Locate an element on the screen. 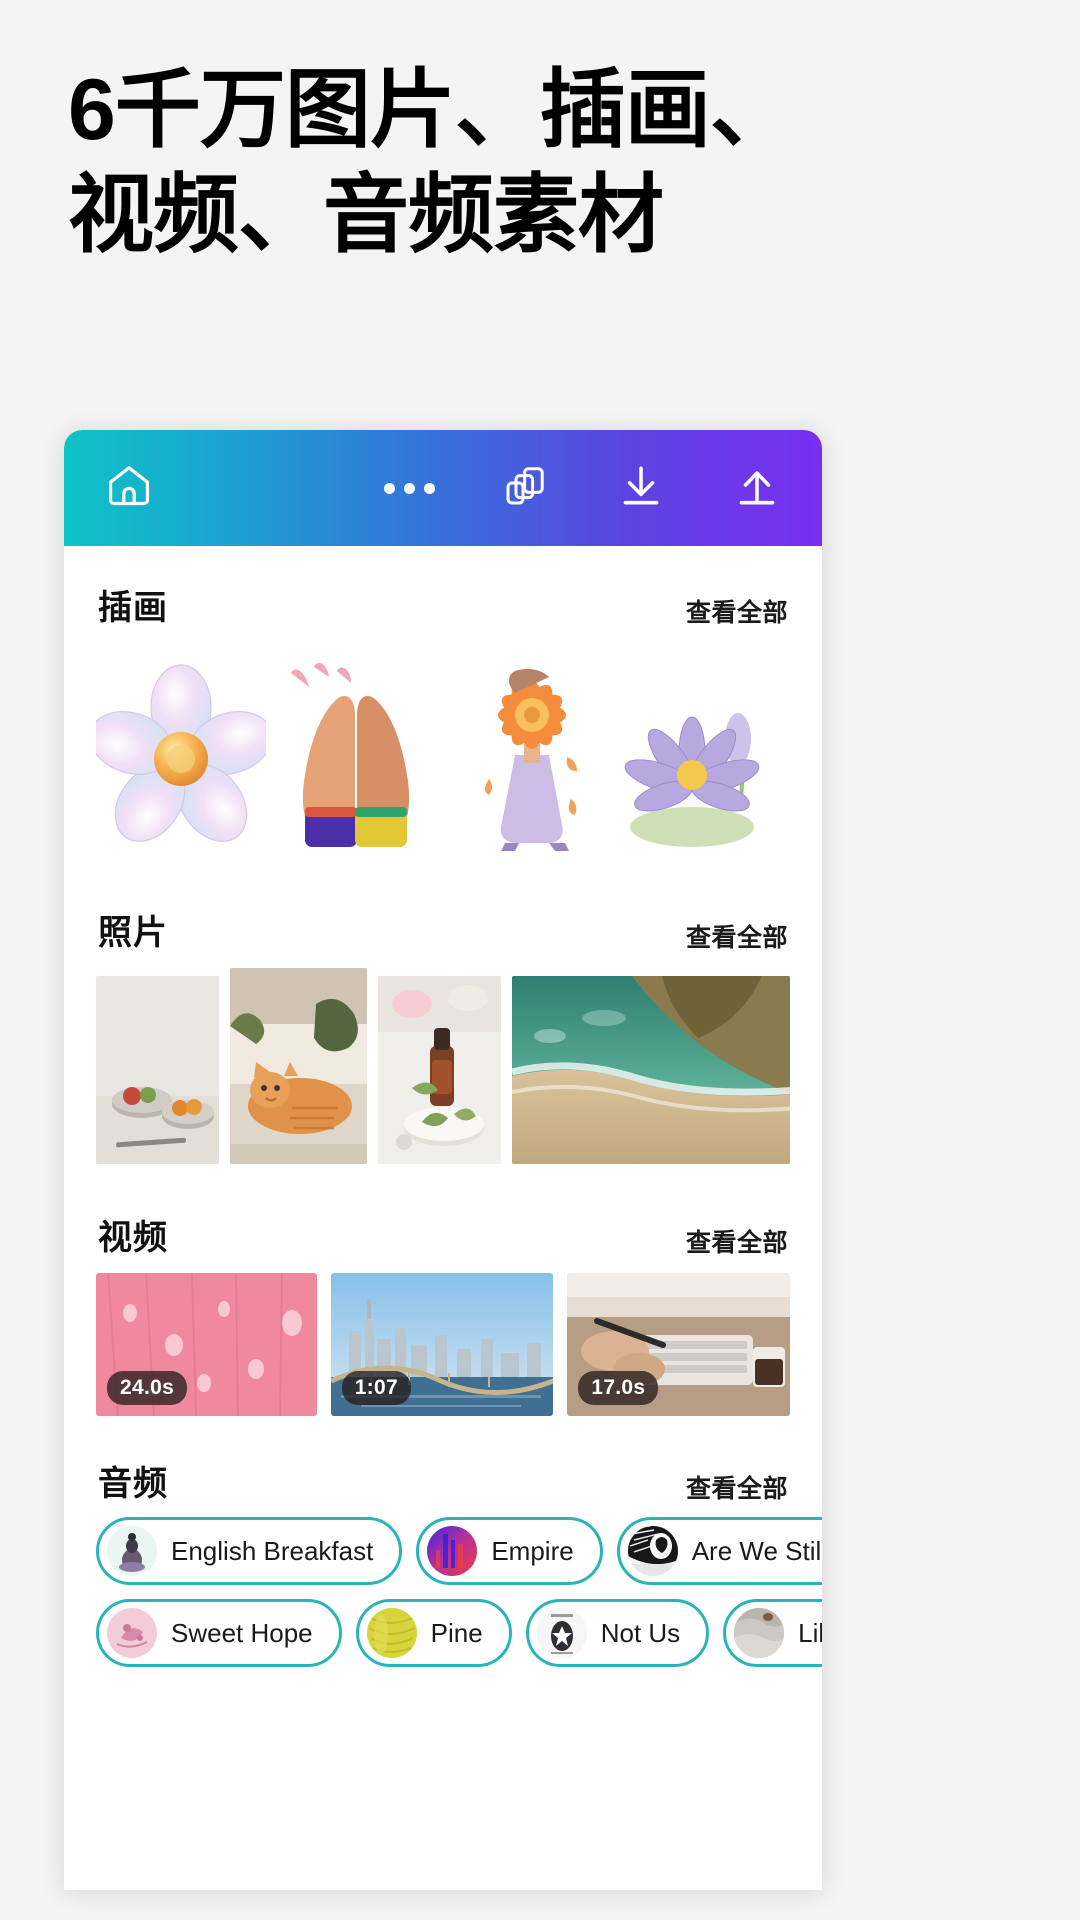 The image size is (1080, 1920). video-item-city-skyline: 1:07 is located at coordinates (442, 1344).